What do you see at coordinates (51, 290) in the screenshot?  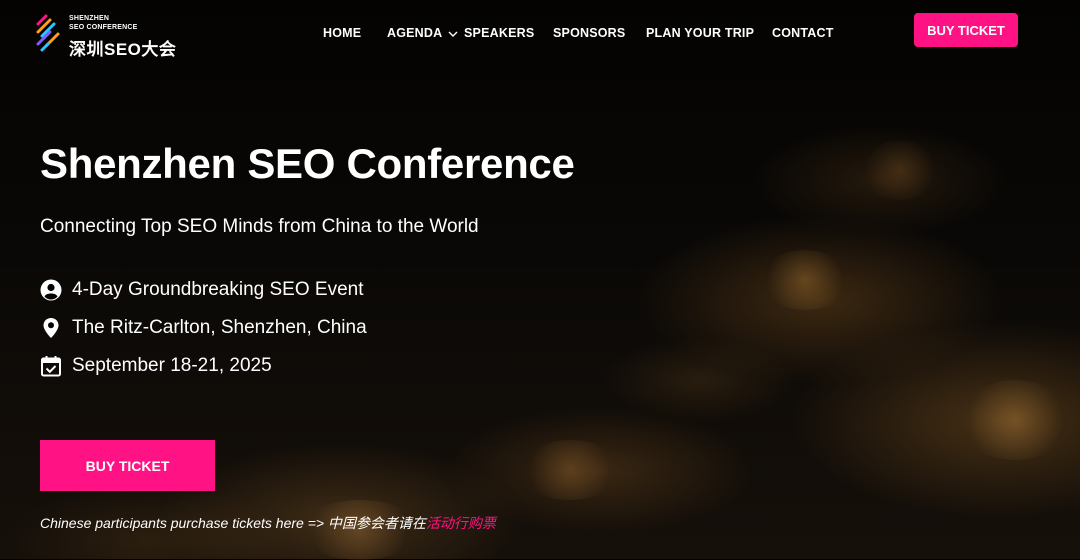 I see `user-circle-icon` at bounding box center [51, 290].